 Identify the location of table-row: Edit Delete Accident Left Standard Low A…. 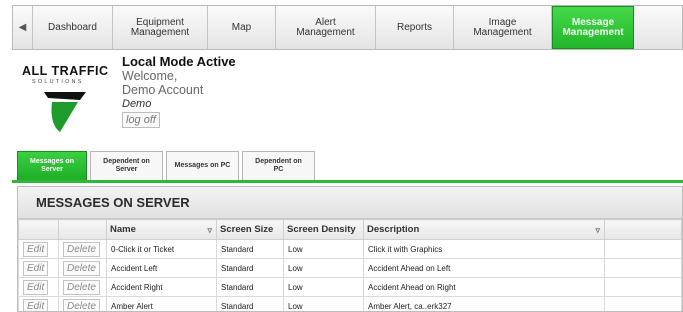
(350, 268).